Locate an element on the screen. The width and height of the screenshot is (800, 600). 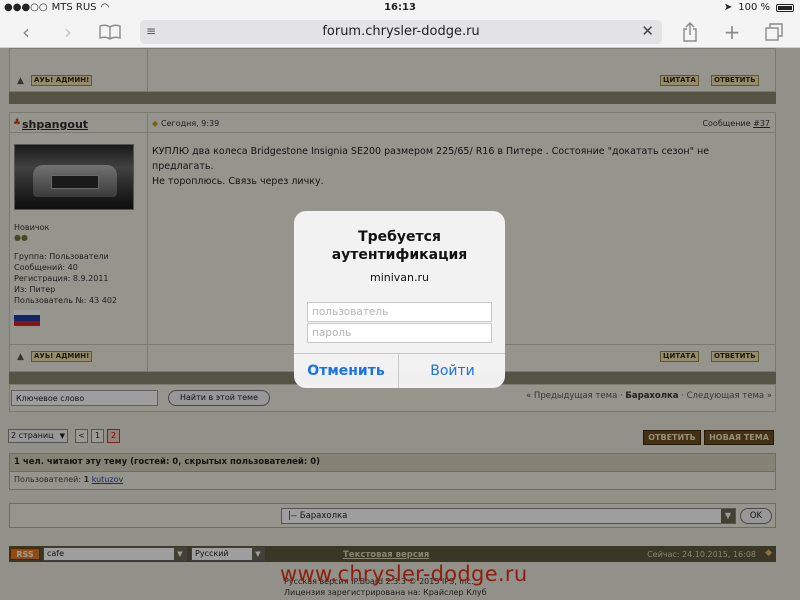
login-button: Войти is located at coordinates (452, 371).